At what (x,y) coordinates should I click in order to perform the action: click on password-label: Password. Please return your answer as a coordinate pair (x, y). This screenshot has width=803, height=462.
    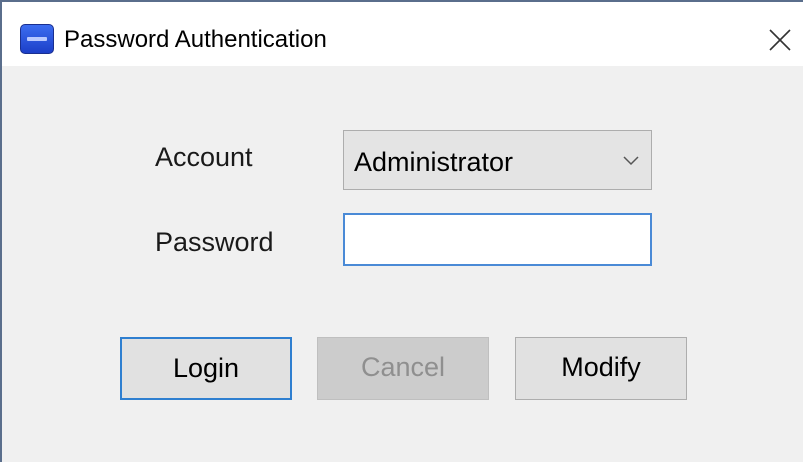
    Looking at the image, I should click on (214, 242).